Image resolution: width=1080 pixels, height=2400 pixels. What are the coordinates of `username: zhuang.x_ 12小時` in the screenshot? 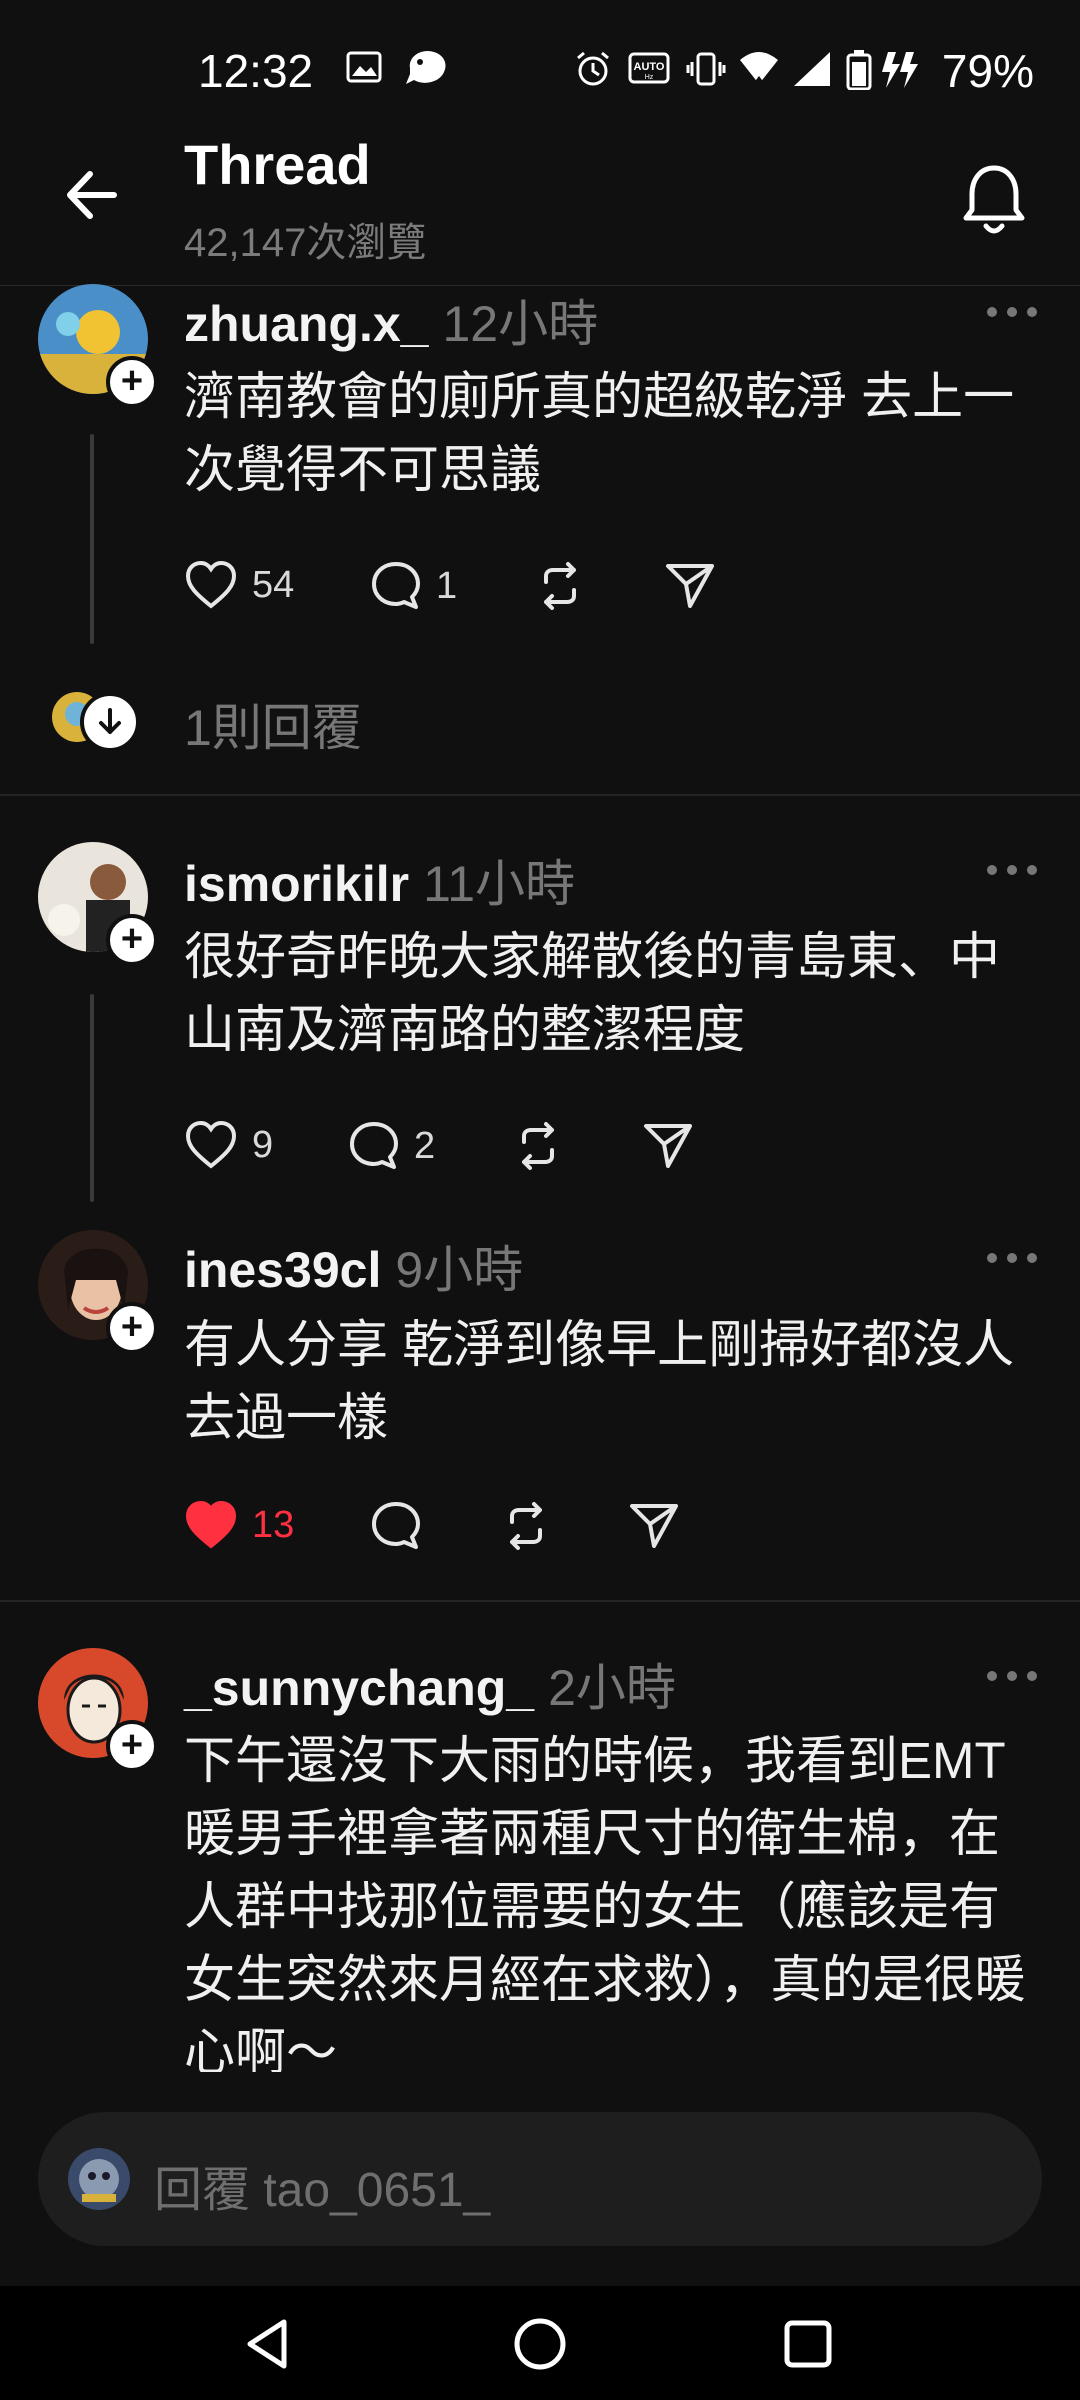 It's located at (391, 320).